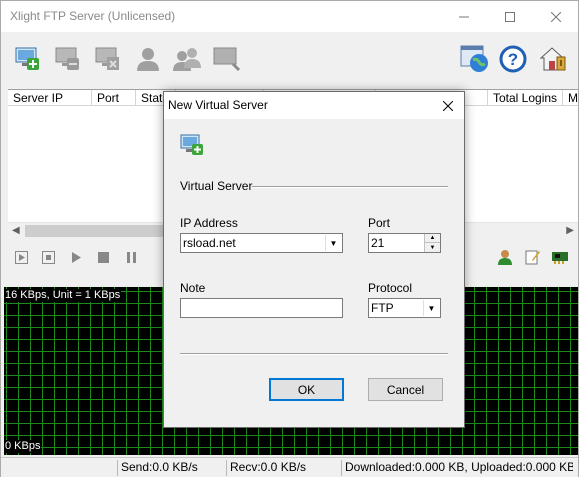 This screenshot has height=477, width=579. I want to click on dialog-title: New Virtual Server, so click(218, 105).